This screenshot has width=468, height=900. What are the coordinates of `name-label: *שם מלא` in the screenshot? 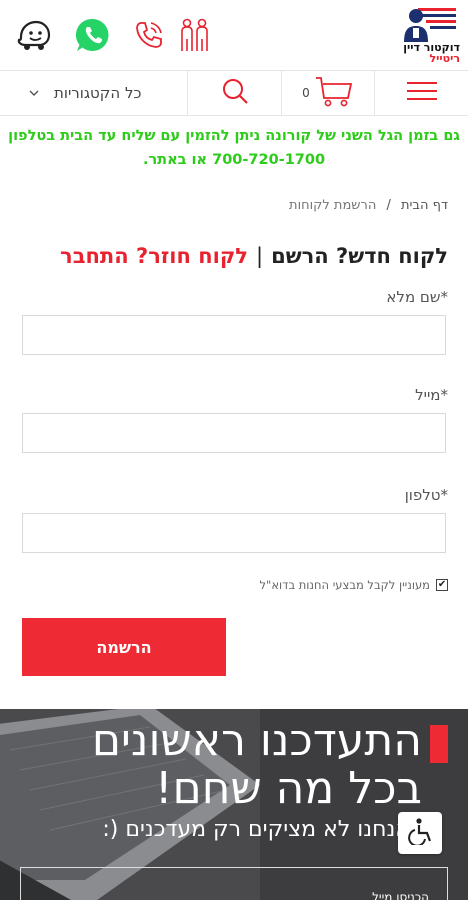 It's located at (417, 297).